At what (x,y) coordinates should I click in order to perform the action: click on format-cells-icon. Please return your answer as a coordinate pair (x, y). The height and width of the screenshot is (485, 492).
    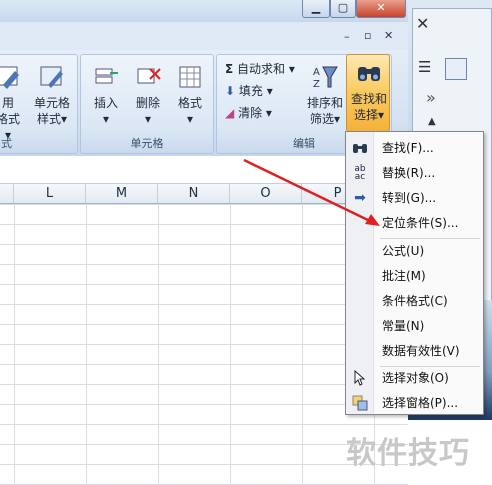
    Looking at the image, I should click on (190, 77).